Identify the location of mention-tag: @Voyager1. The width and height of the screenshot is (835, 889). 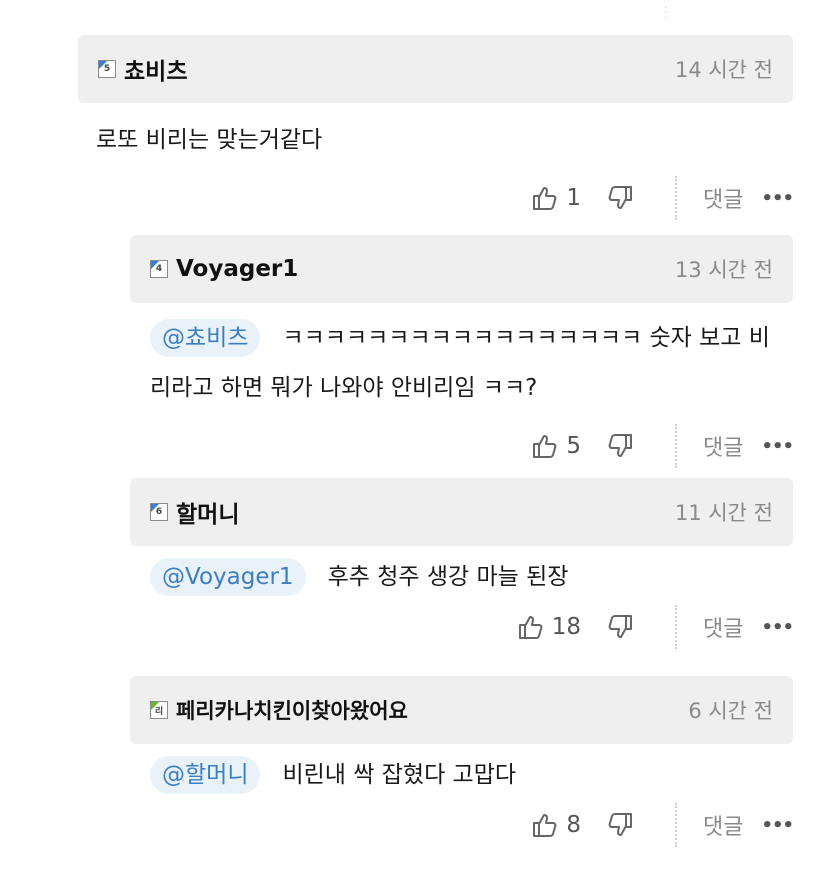
(228, 577).